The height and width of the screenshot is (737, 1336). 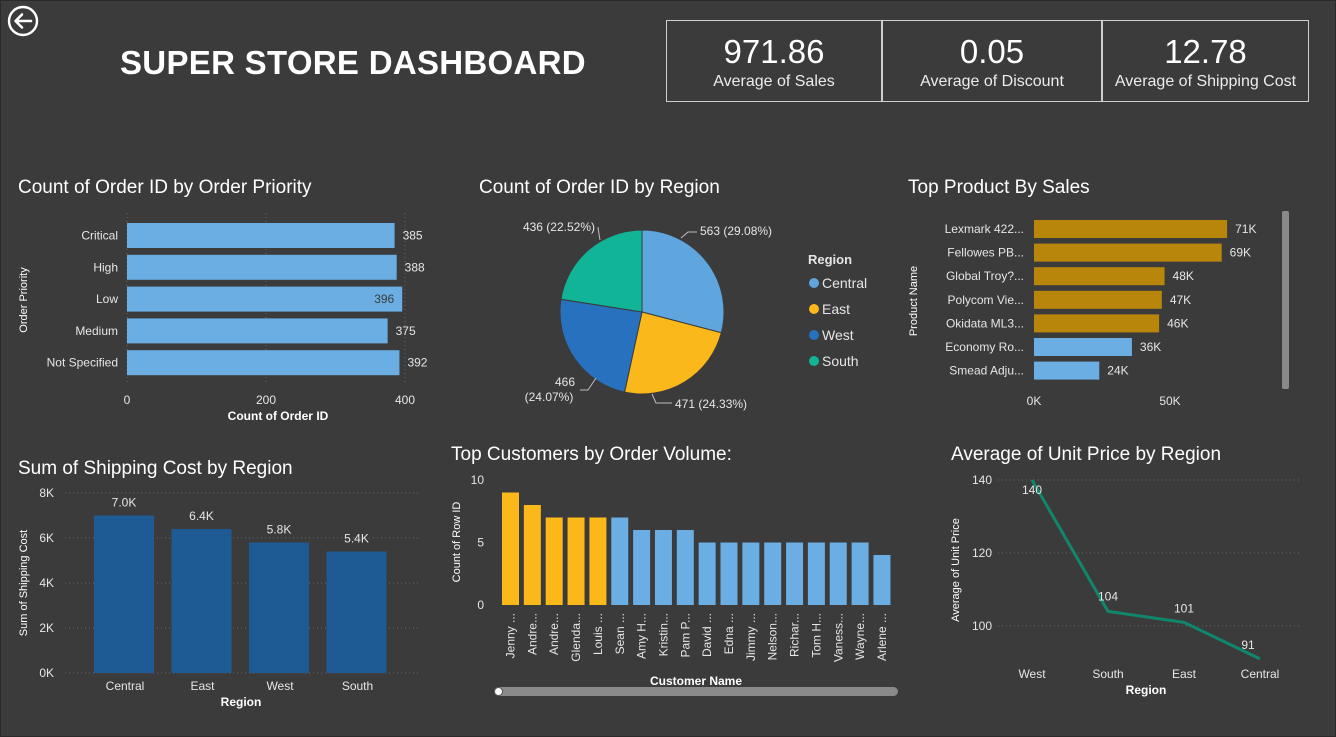 What do you see at coordinates (1117, 371) in the screenshot?
I see `product-data-label: 24K` at bounding box center [1117, 371].